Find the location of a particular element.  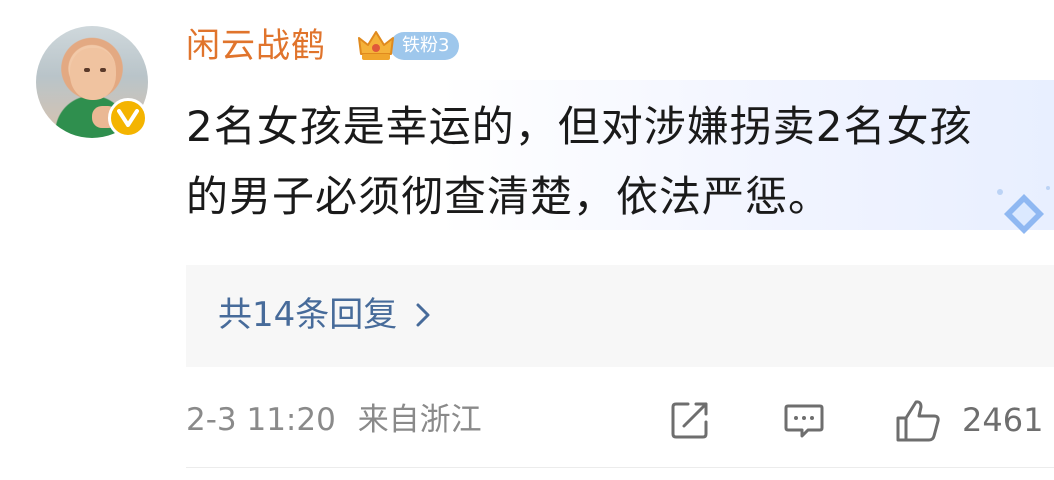

reply-comment-button is located at coordinates (804, 422).